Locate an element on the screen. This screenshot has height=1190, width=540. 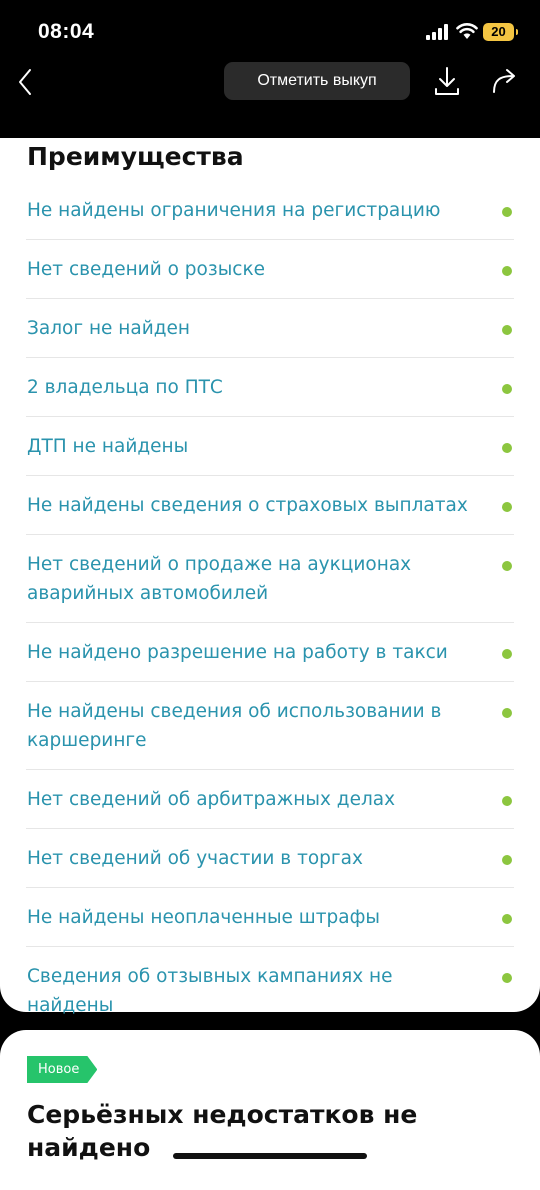
wifi-icon is located at coordinates (467, 31).